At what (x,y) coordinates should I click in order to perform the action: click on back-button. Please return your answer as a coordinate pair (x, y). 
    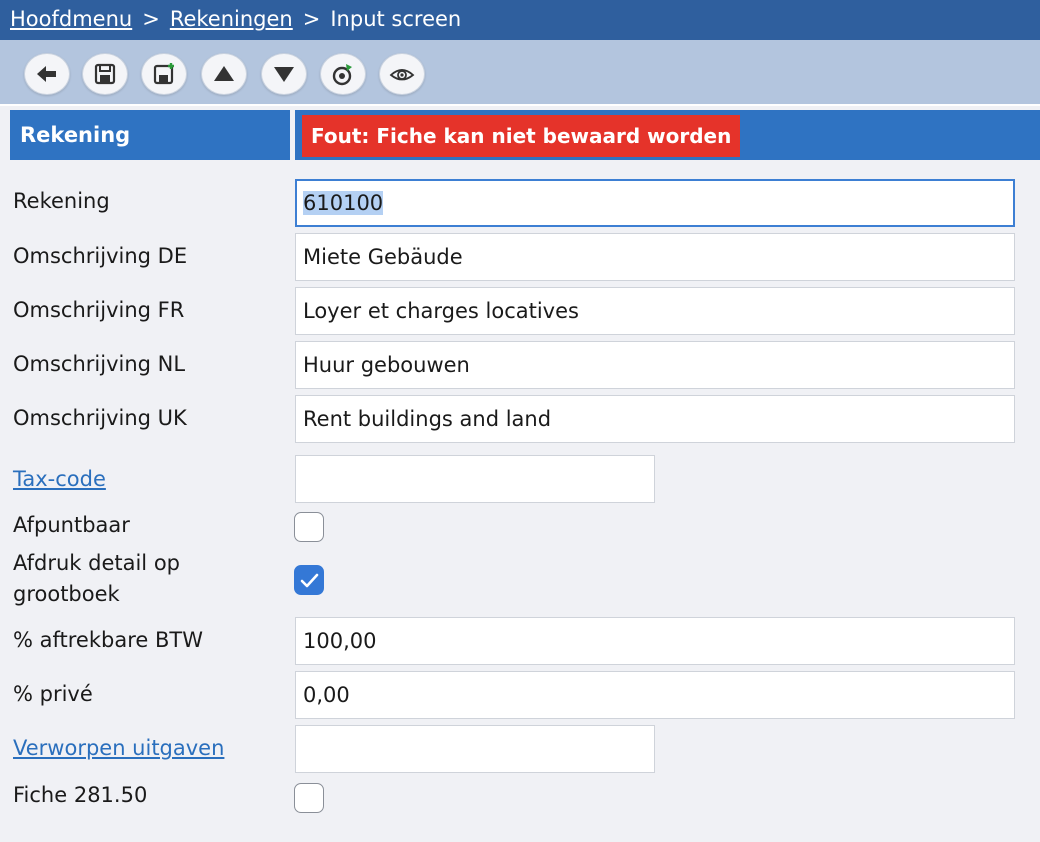
    Looking at the image, I should click on (47, 74).